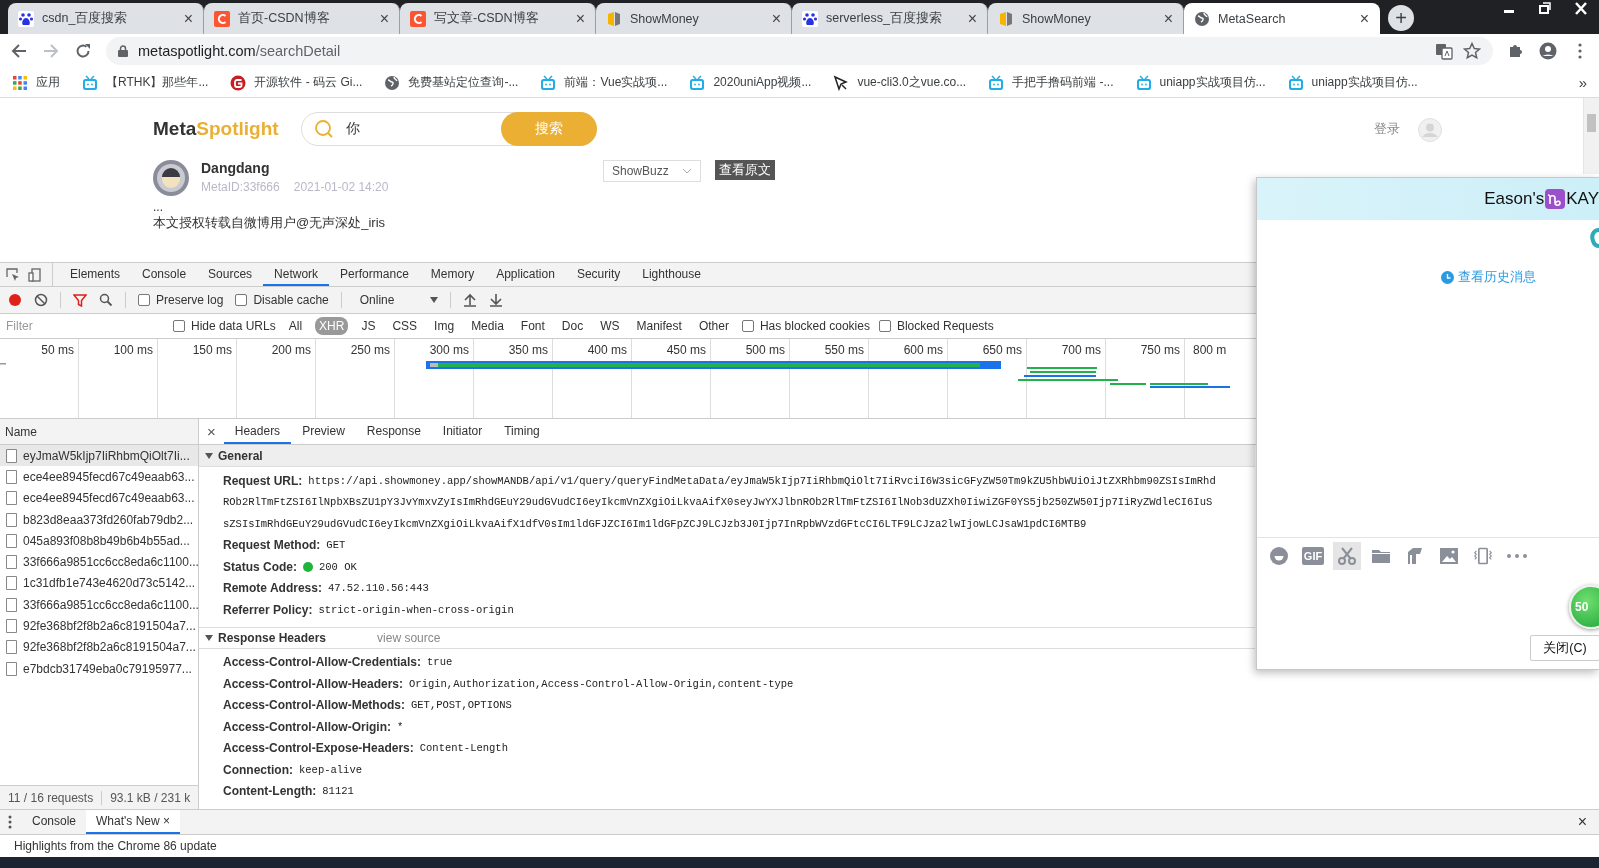 The width and height of the screenshot is (1599, 868). What do you see at coordinates (610, 326) in the screenshot?
I see `type-filter: WS` at bounding box center [610, 326].